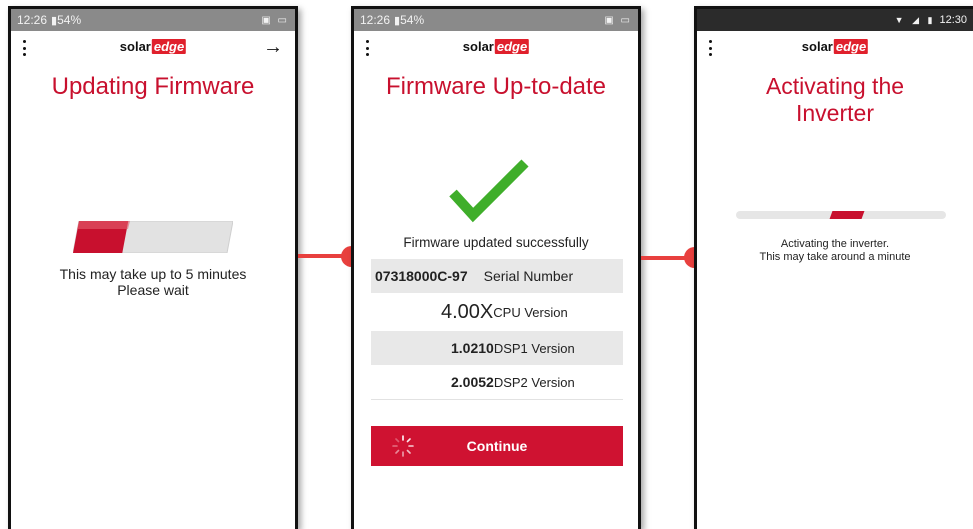 This screenshot has width=973, height=529. What do you see at coordinates (847, 215) in the screenshot?
I see `activation-progress-indicator` at bounding box center [847, 215].